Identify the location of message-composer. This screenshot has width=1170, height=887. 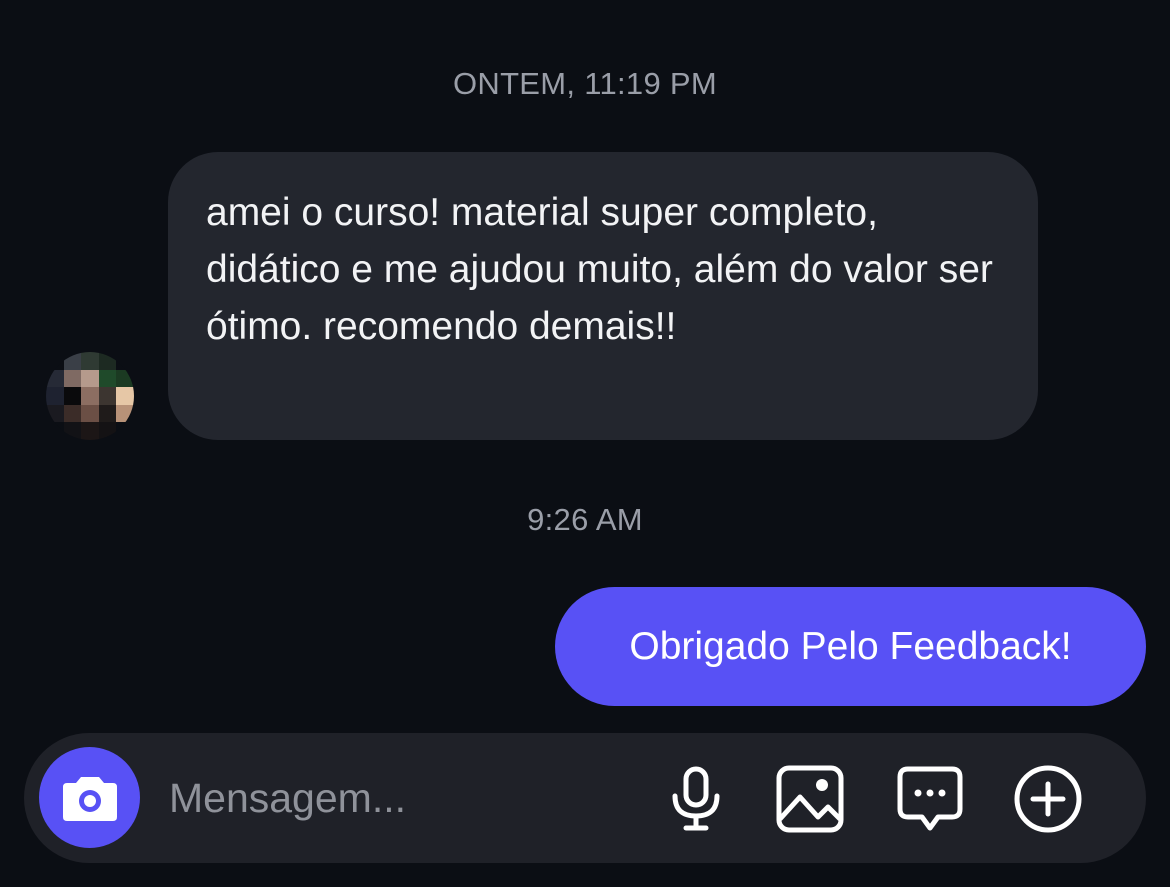
(585, 798).